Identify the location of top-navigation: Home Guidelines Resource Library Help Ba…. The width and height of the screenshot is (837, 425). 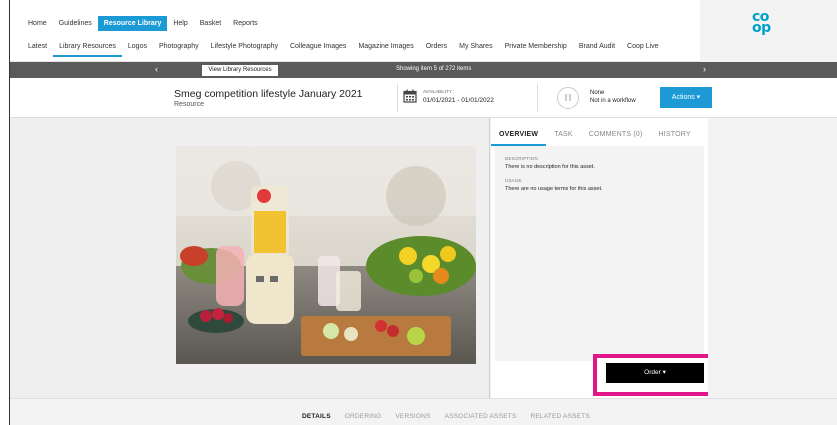
(423, 31).